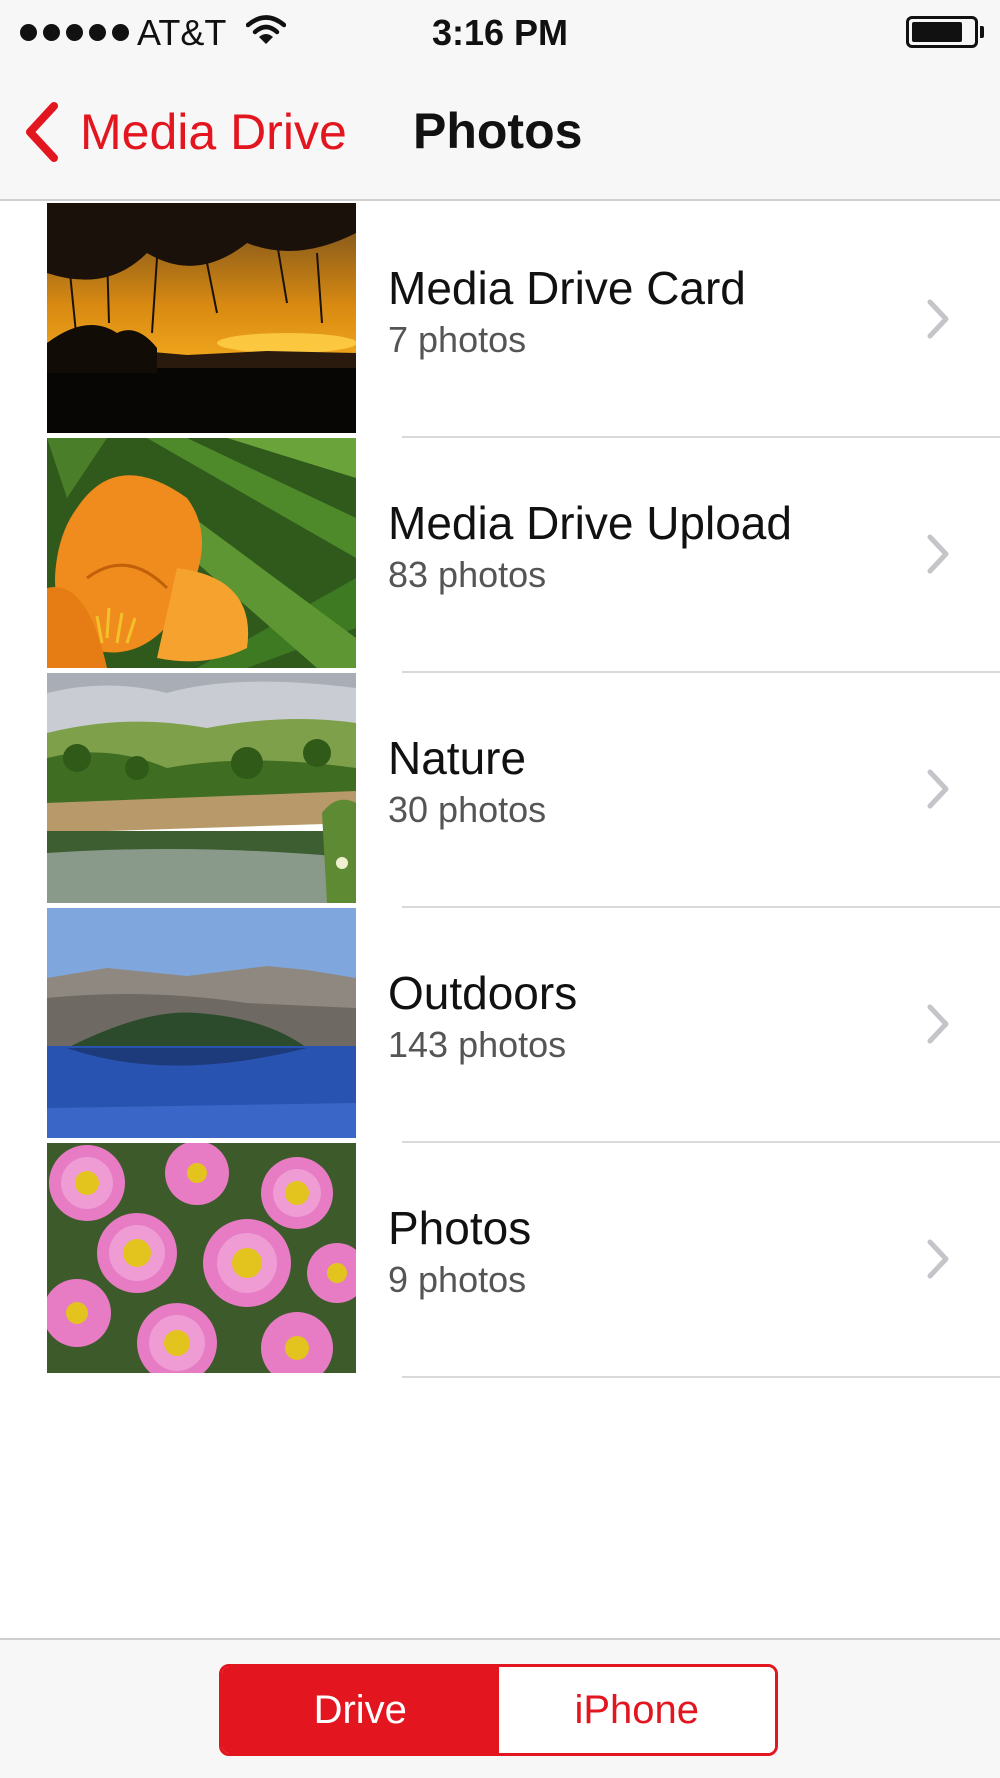  I want to click on album-row-photos: Photos 9 photos, so click(500, 1260).